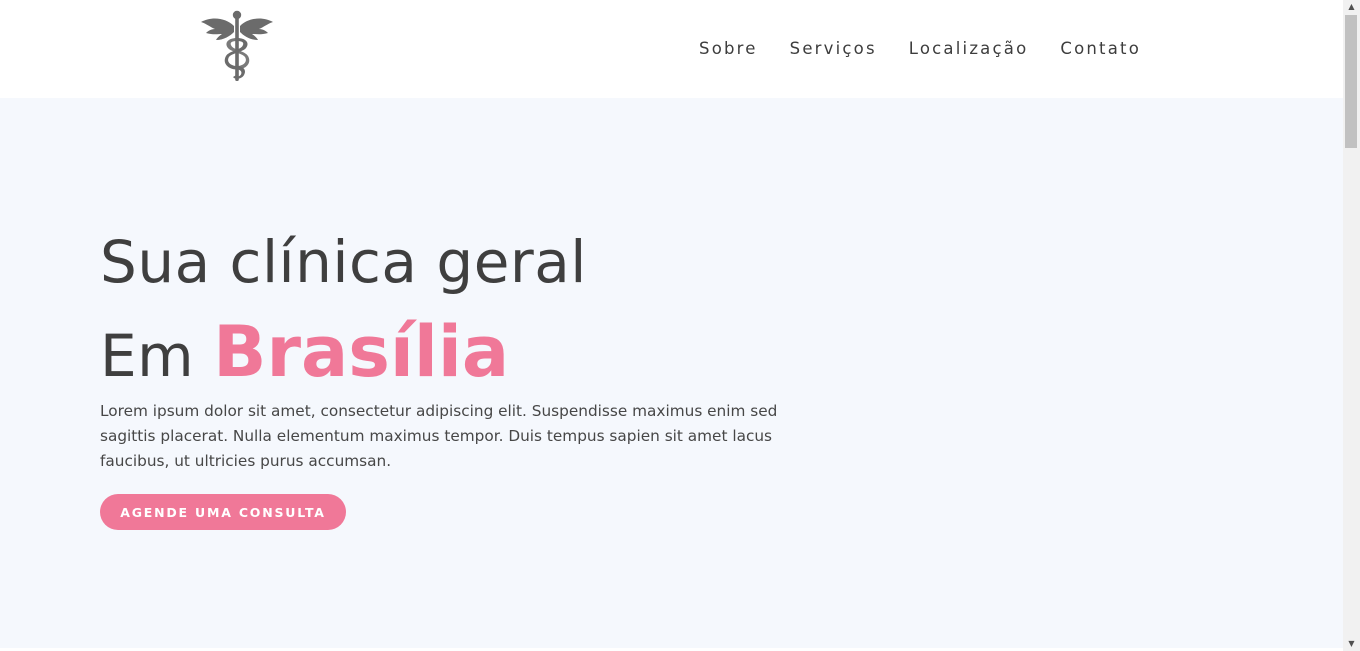 This screenshot has width=1360, height=651. I want to click on nav-link-localizacao: Localização, so click(969, 49).